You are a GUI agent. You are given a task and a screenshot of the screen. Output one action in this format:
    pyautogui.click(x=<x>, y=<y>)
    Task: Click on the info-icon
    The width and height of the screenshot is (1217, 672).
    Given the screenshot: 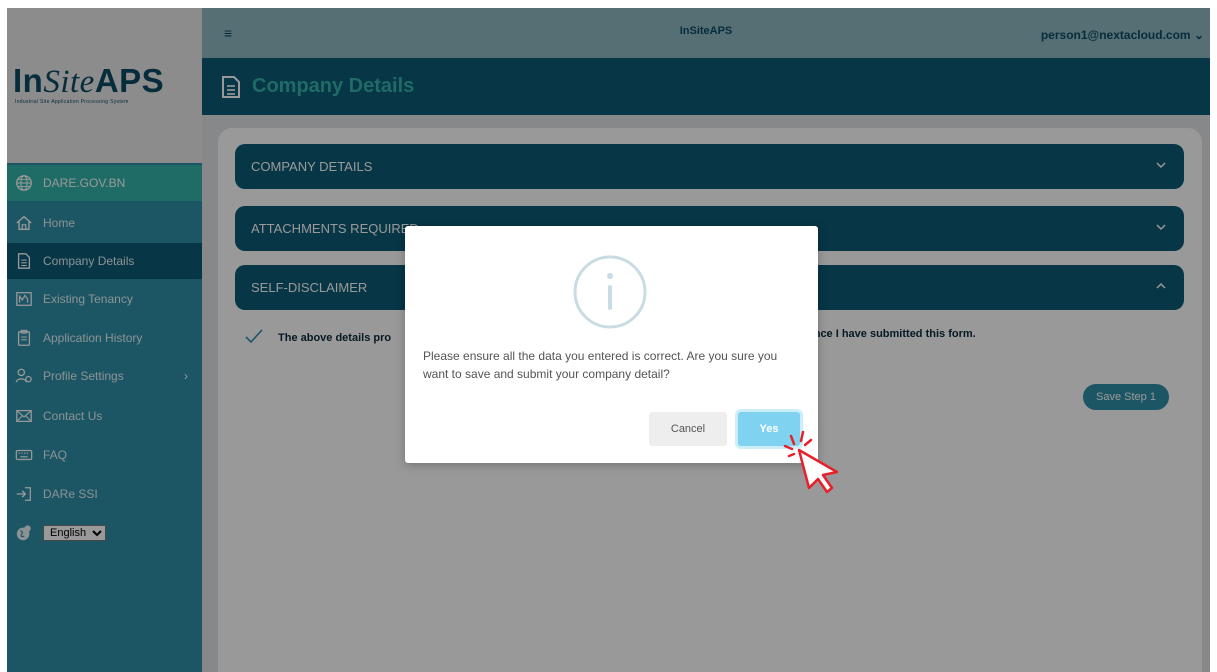 What is the action you would take?
    pyautogui.click(x=610, y=292)
    